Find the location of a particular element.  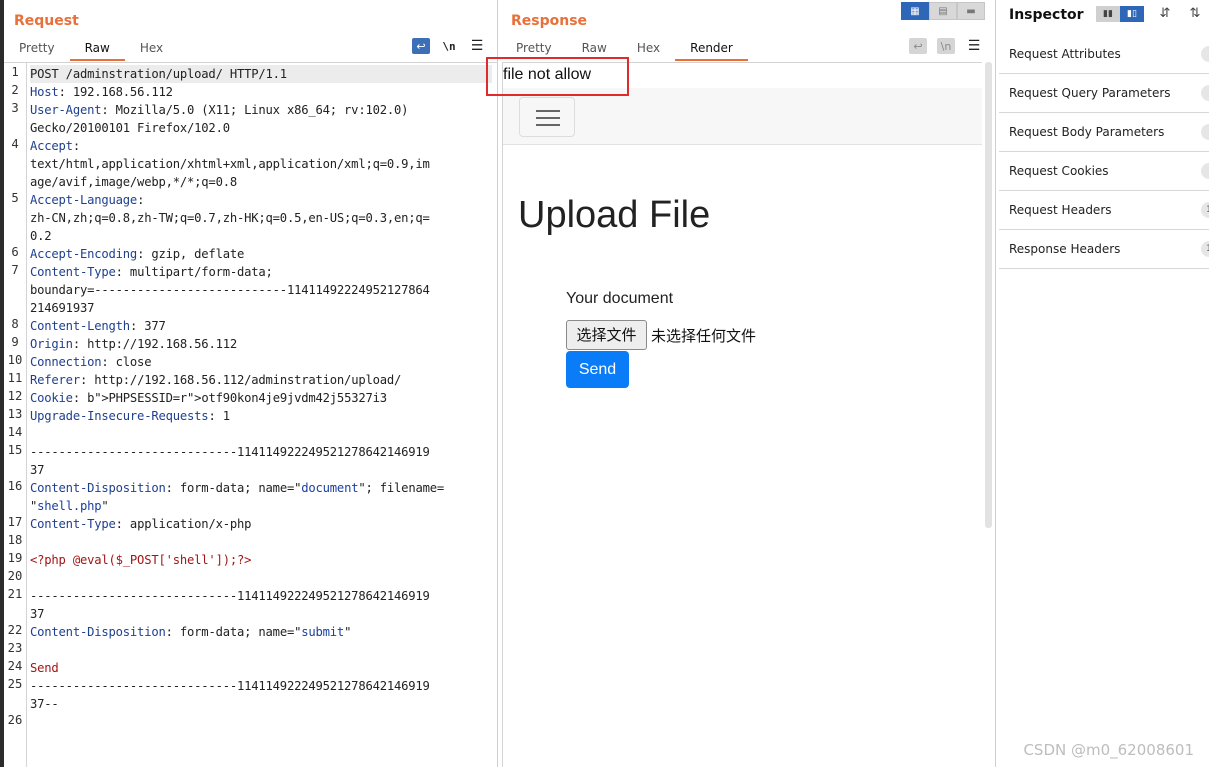

inspector-item-query-params: Request Query Parameters is located at coordinates (1104, 93).